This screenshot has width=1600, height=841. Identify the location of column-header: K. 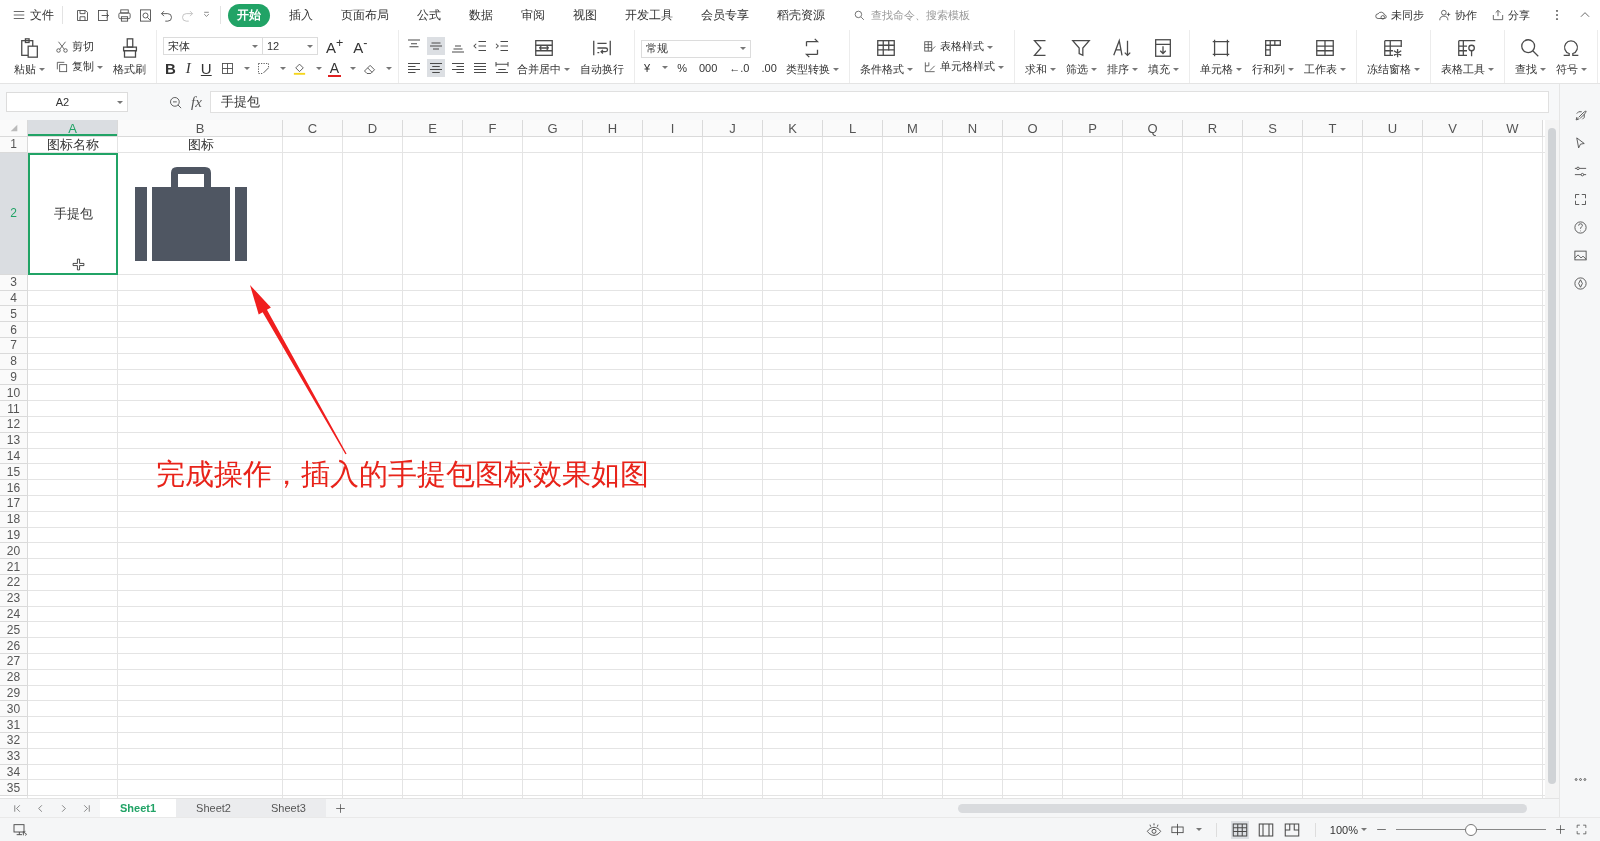
(793, 128).